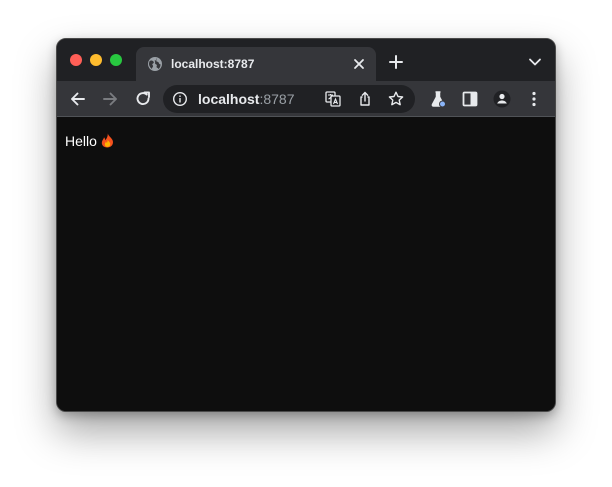 The height and width of the screenshot is (487, 612). What do you see at coordinates (180, 99) in the screenshot?
I see `info-icon` at bounding box center [180, 99].